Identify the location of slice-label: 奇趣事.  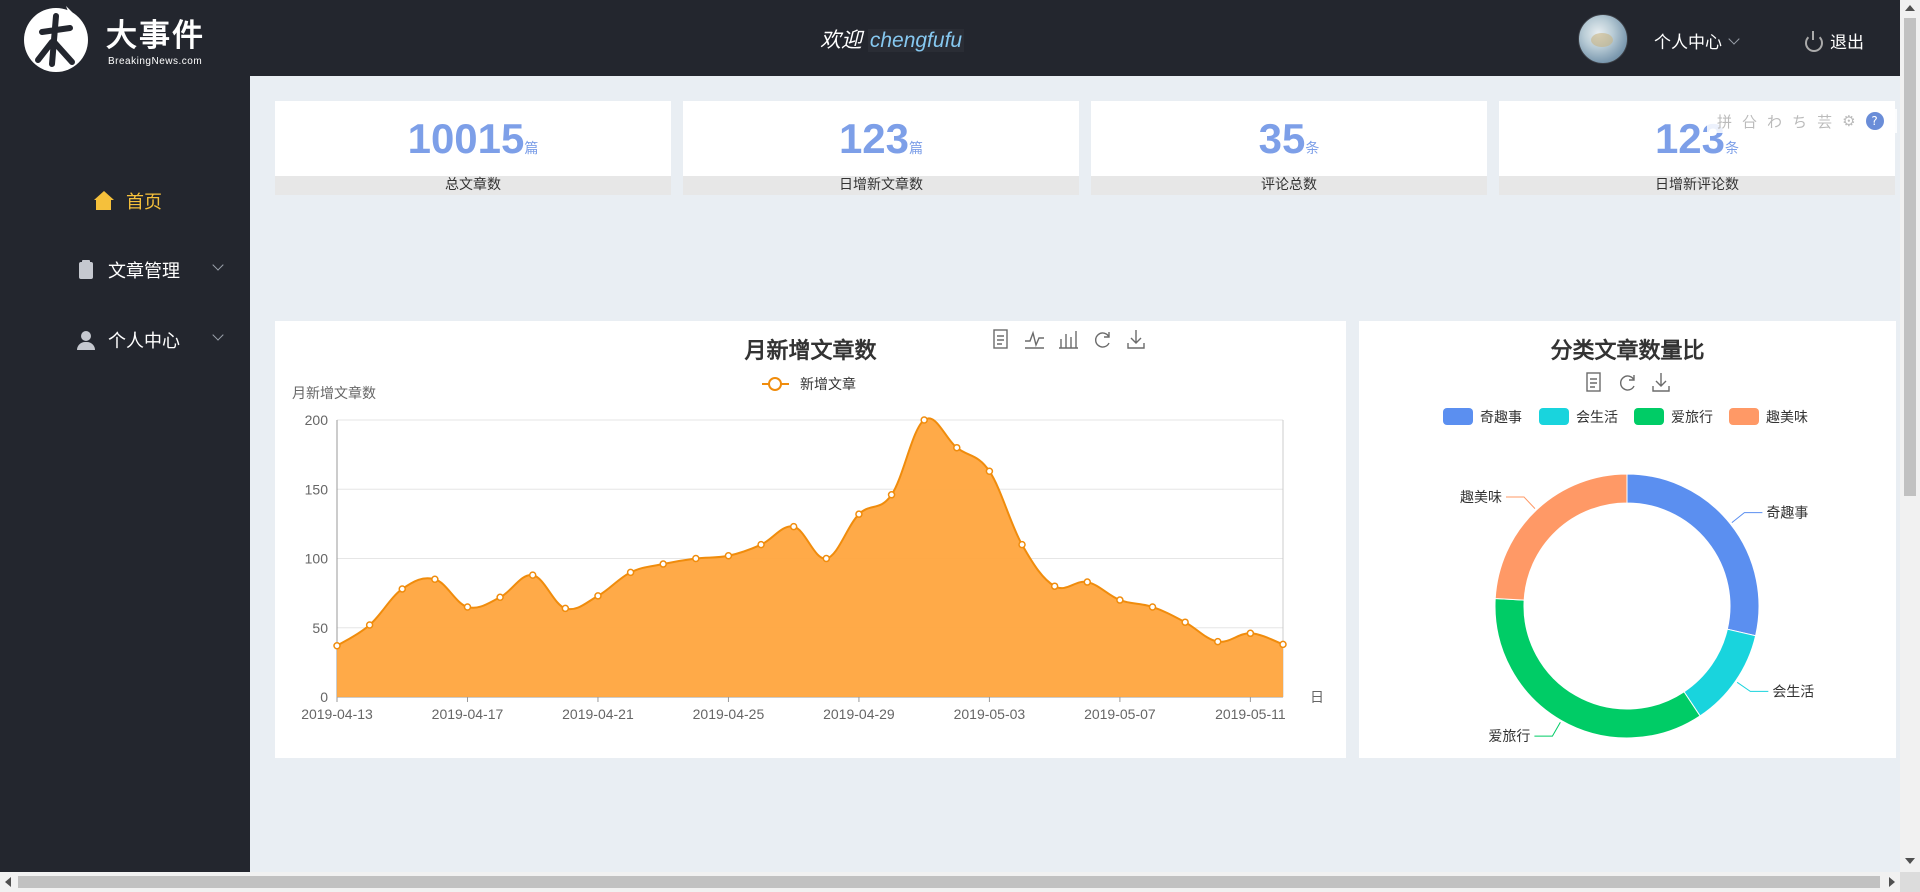
(1787, 513).